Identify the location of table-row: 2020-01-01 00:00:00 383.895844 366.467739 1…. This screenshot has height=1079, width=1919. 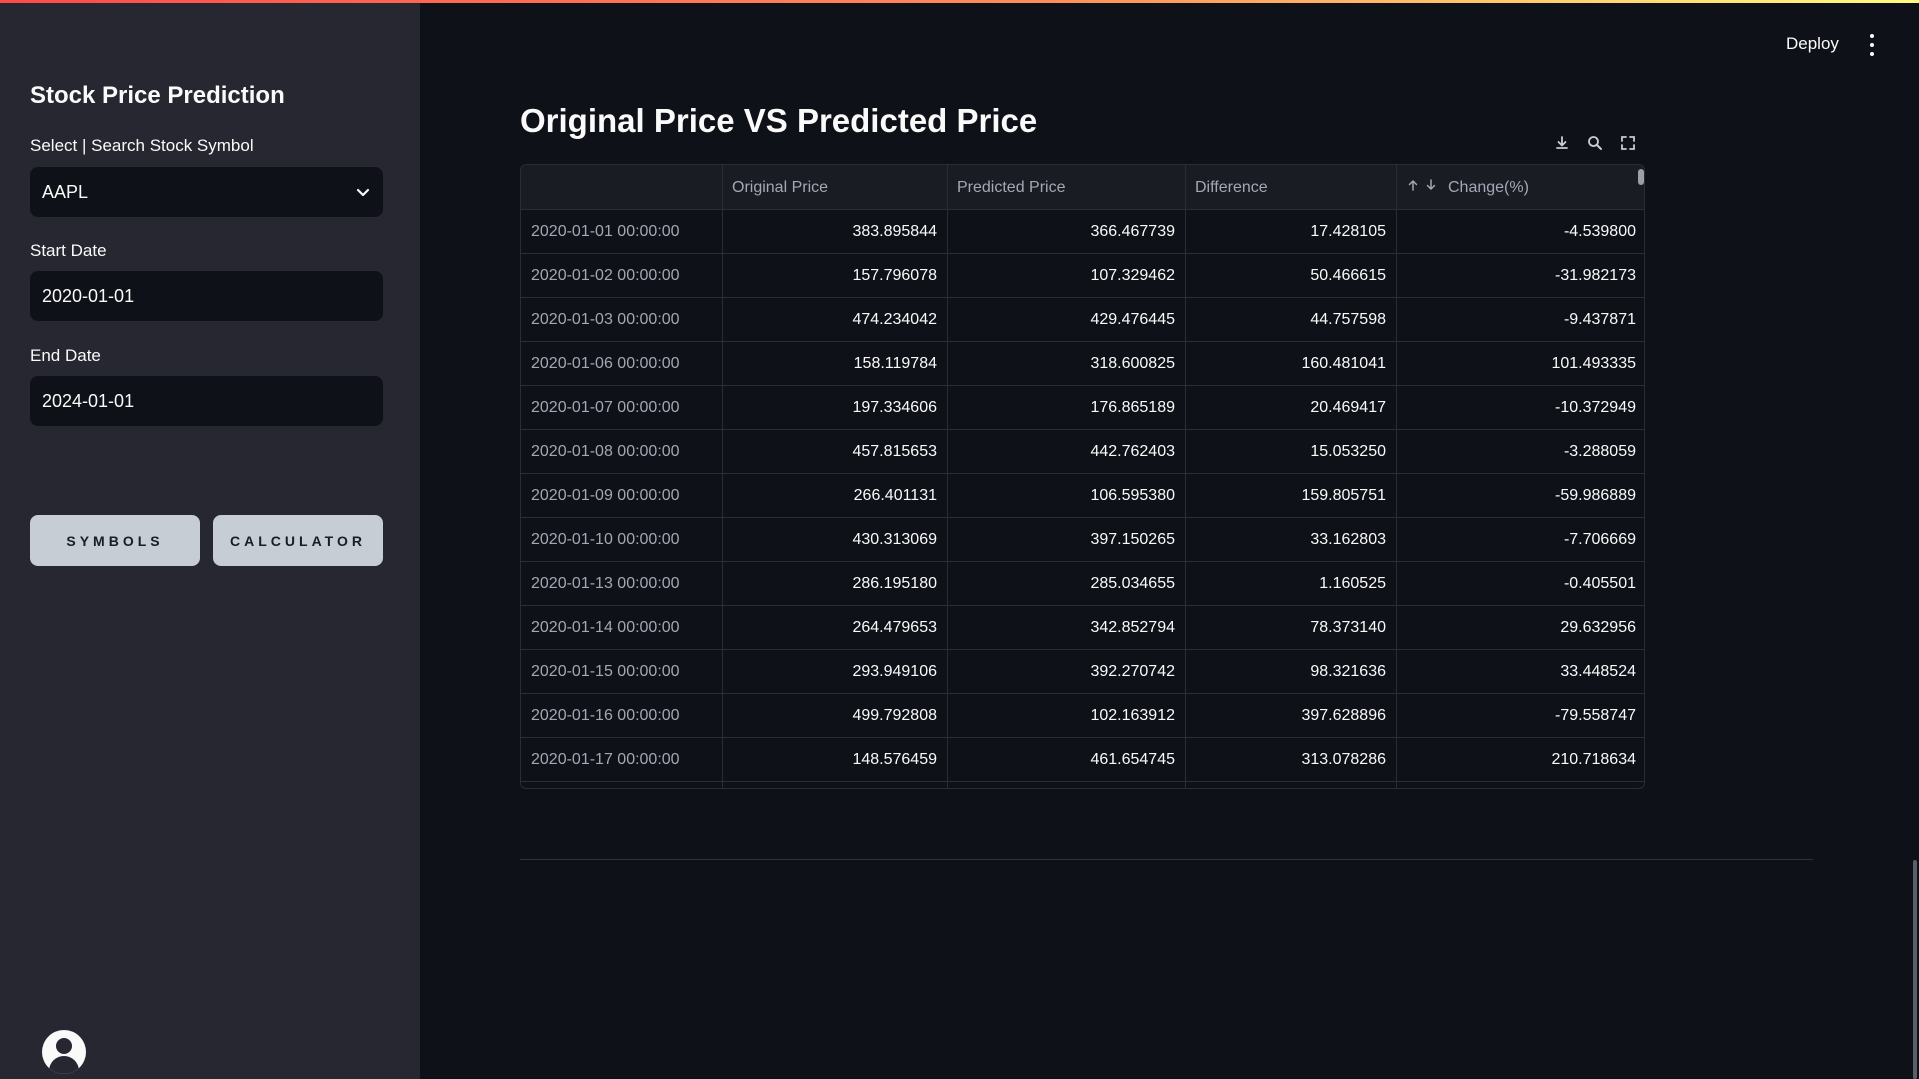
(1082, 232).